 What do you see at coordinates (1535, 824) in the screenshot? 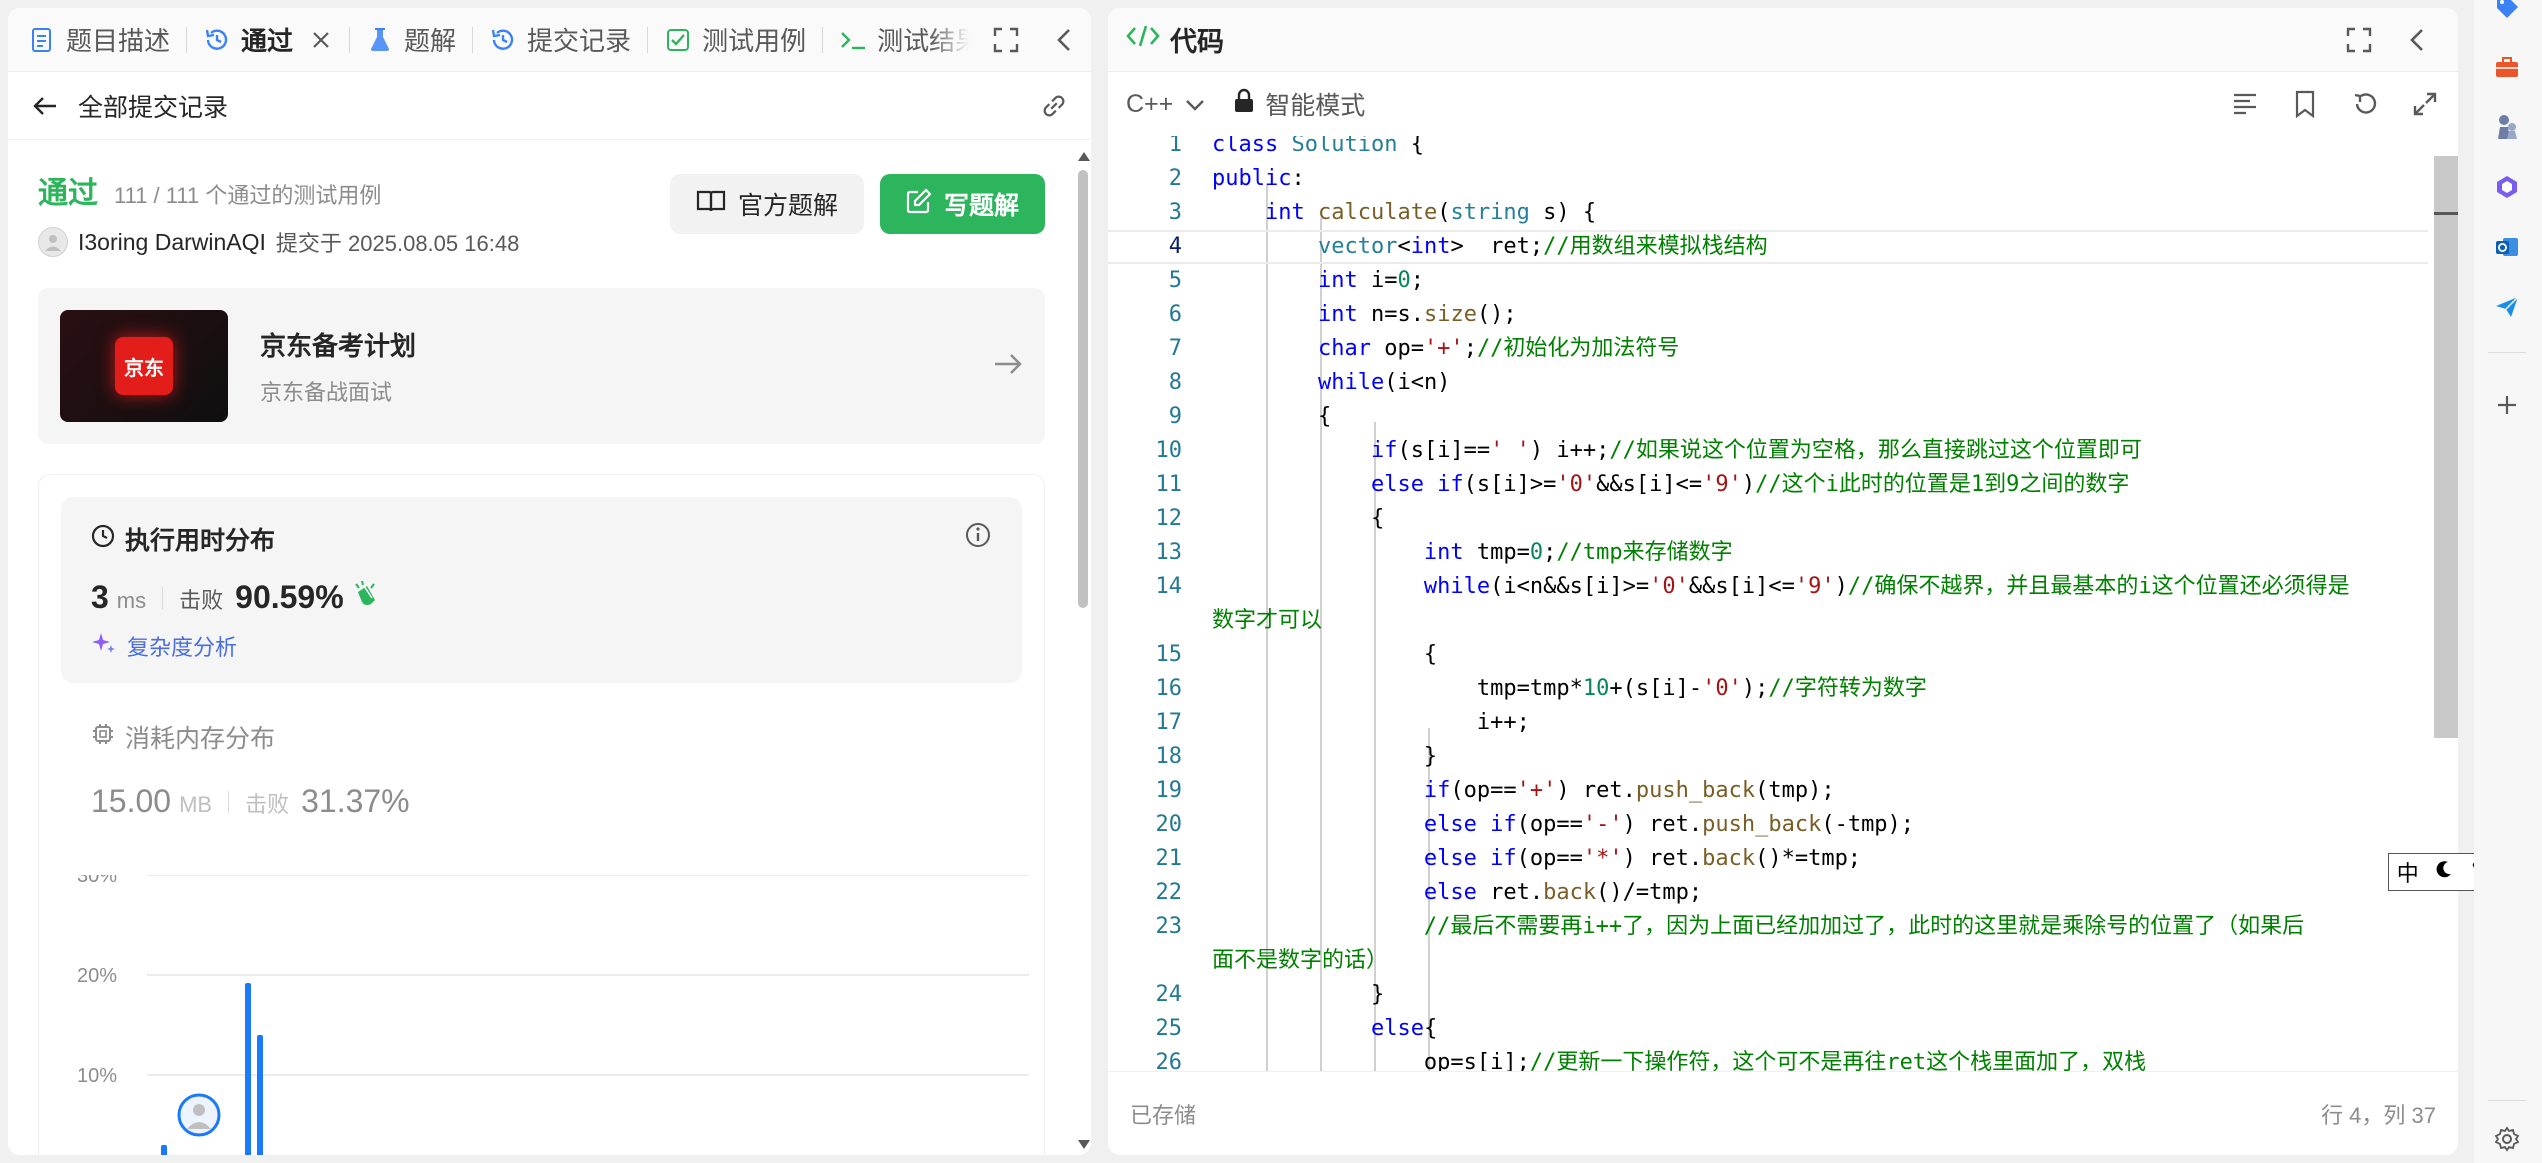
I see `code-line: 20 else if(op=='-') ret.push_back(-tmp);` at bounding box center [1535, 824].